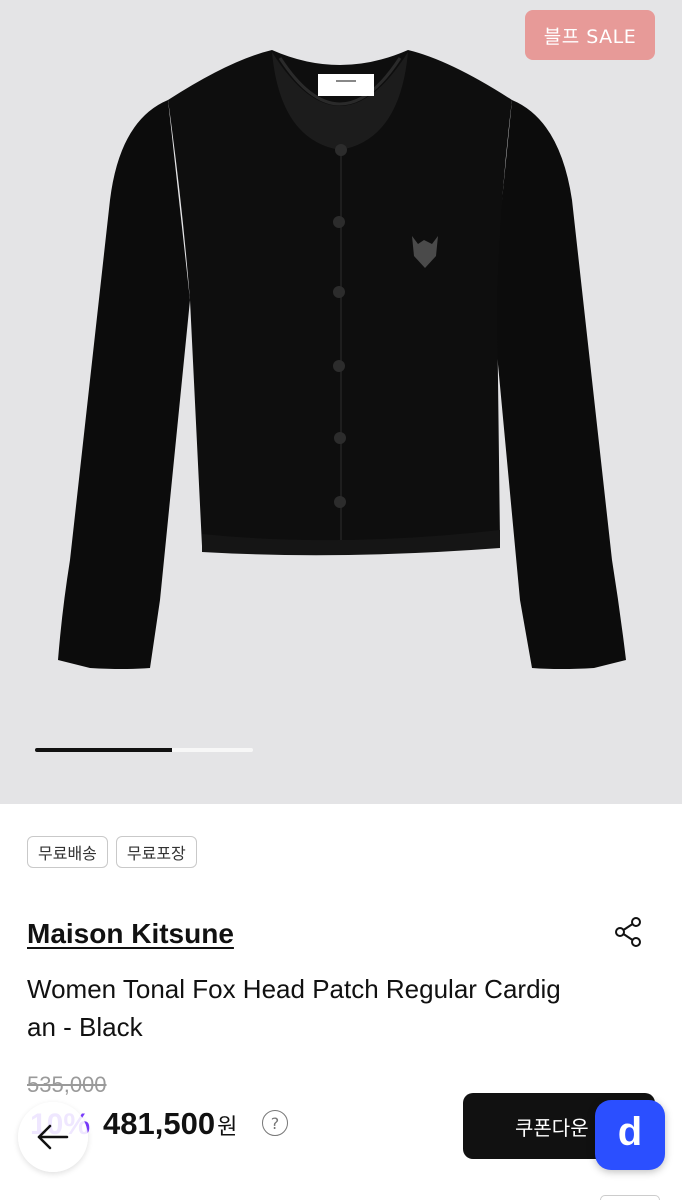 The height and width of the screenshot is (1200, 682). What do you see at coordinates (130, 934) in the screenshot?
I see `brand-link: Maison Kitsune` at bounding box center [130, 934].